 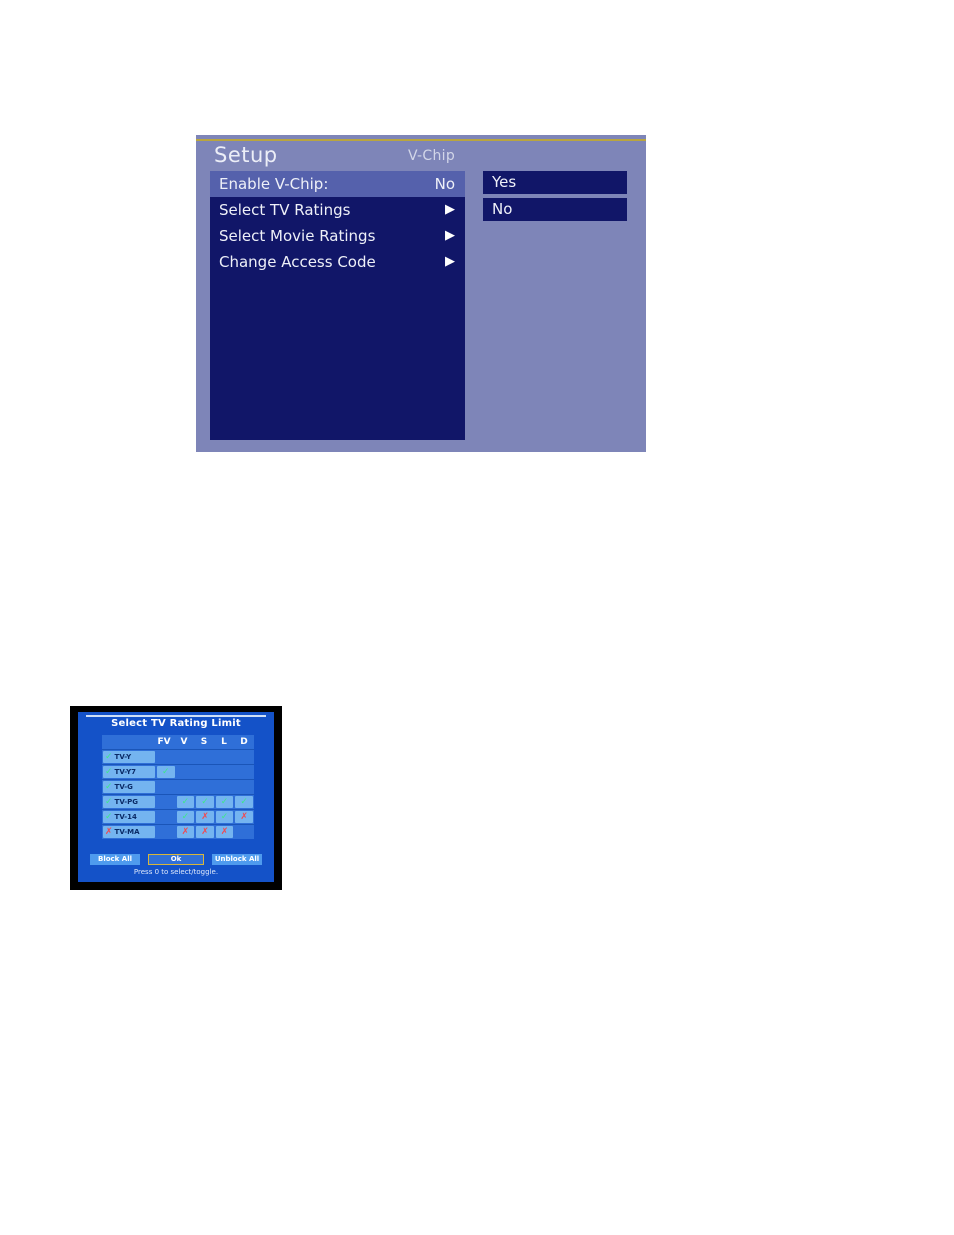 What do you see at coordinates (178, 742) in the screenshot?
I see `rating-grid-header: FV V S L D` at bounding box center [178, 742].